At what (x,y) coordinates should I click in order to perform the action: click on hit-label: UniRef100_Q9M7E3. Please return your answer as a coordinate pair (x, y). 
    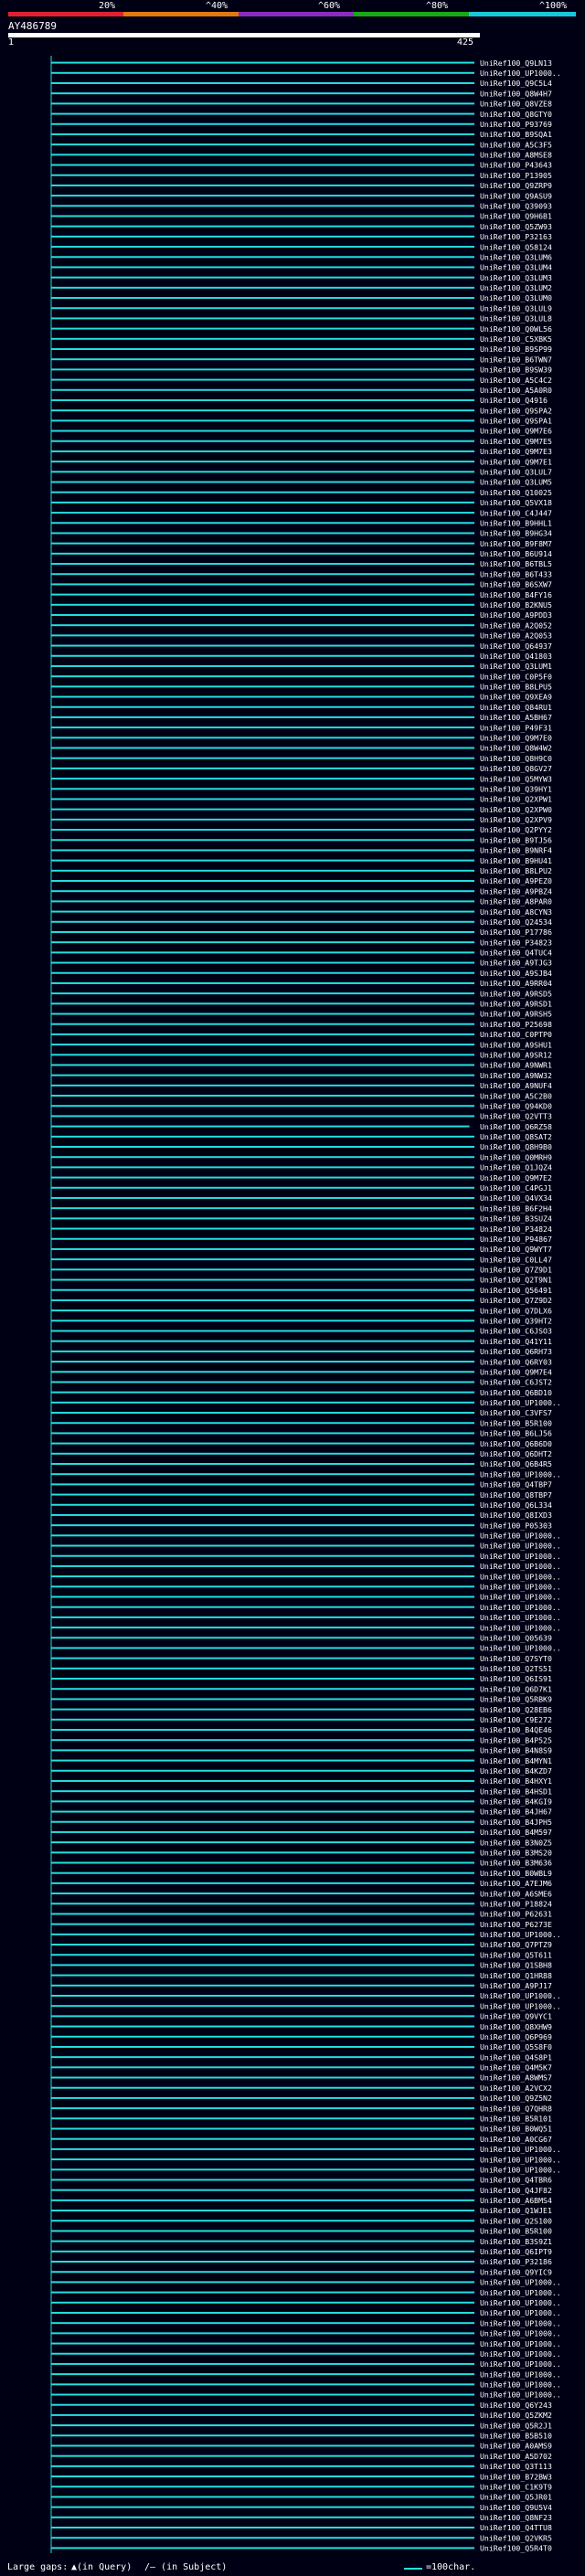
    Looking at the image, I should click on (516, 451).